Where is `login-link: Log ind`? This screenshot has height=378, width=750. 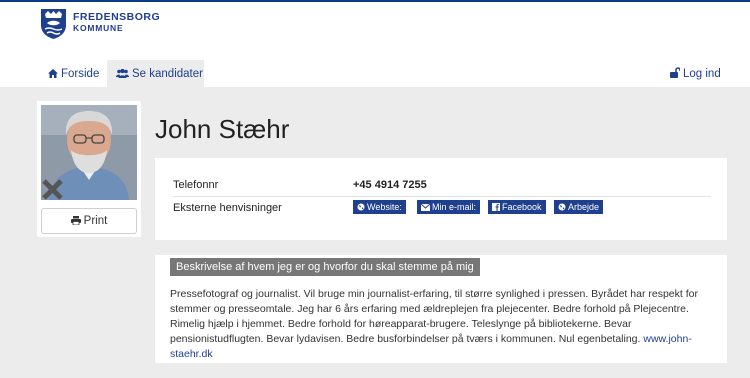
login-link: Log ind is located at coordinates (695, 74).